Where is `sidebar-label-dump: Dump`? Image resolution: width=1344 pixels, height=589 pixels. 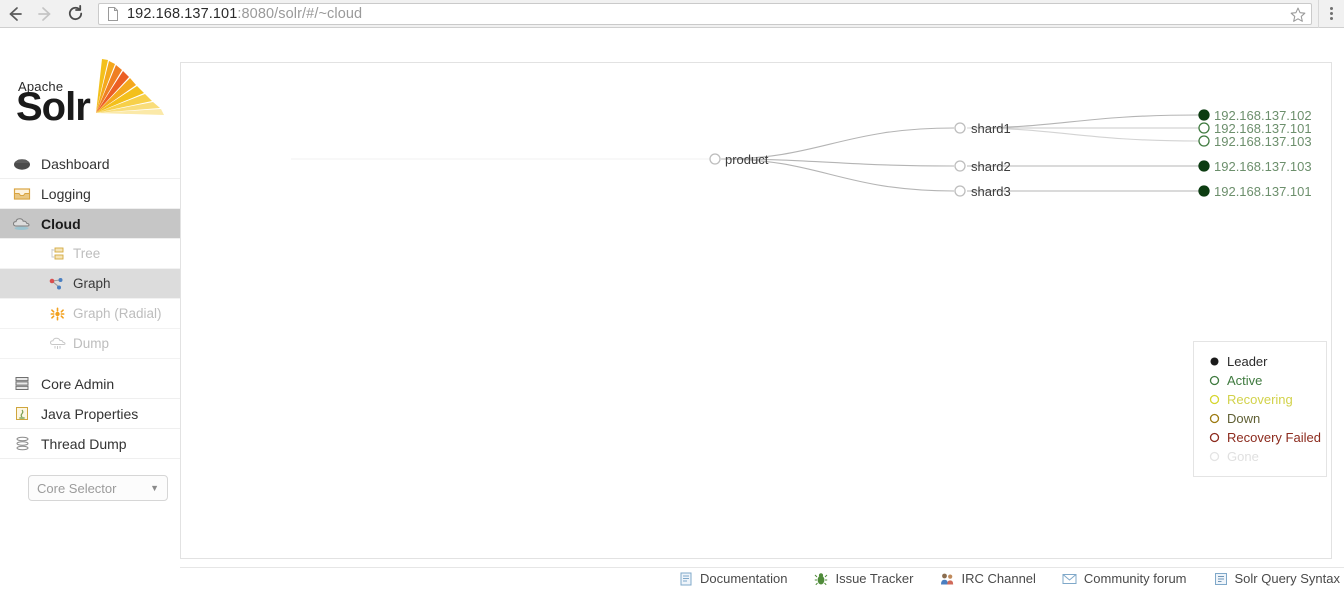
sidebar-label-dump: Dump is located at coordinates (91, 343).